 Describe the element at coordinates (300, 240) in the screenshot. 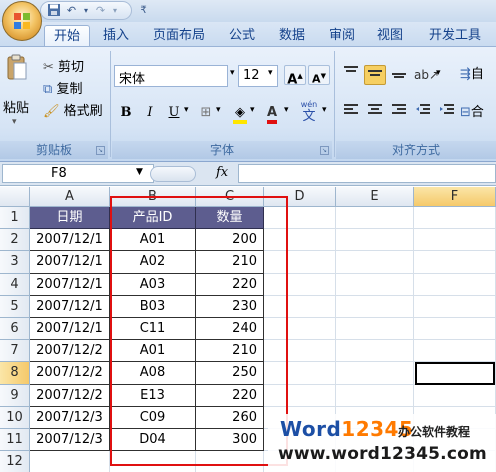

I see `cell-d2` at that location.